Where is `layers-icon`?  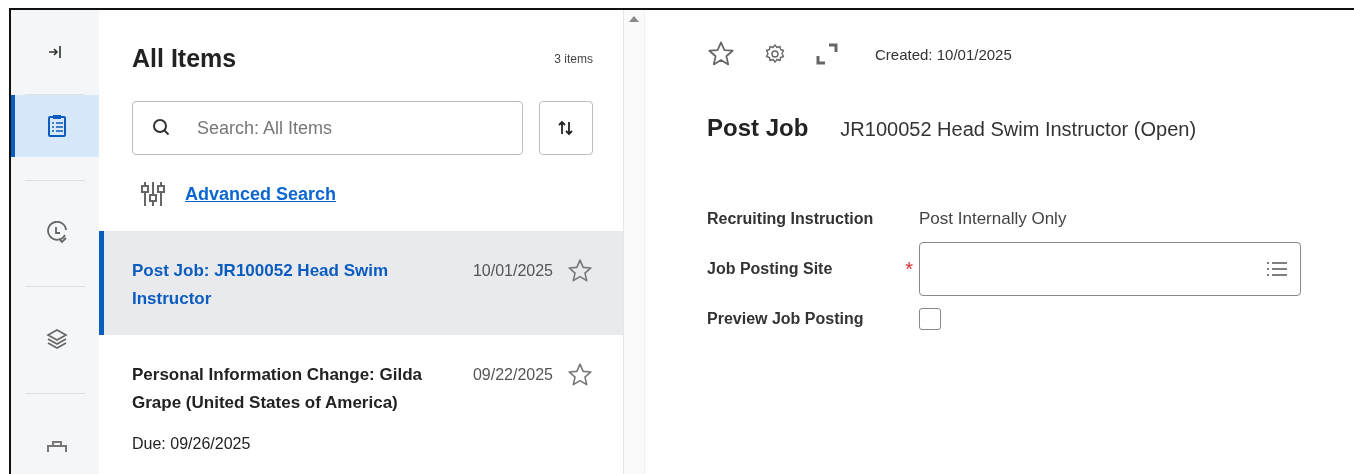
layers-icon is located at coordinates (57, 339).